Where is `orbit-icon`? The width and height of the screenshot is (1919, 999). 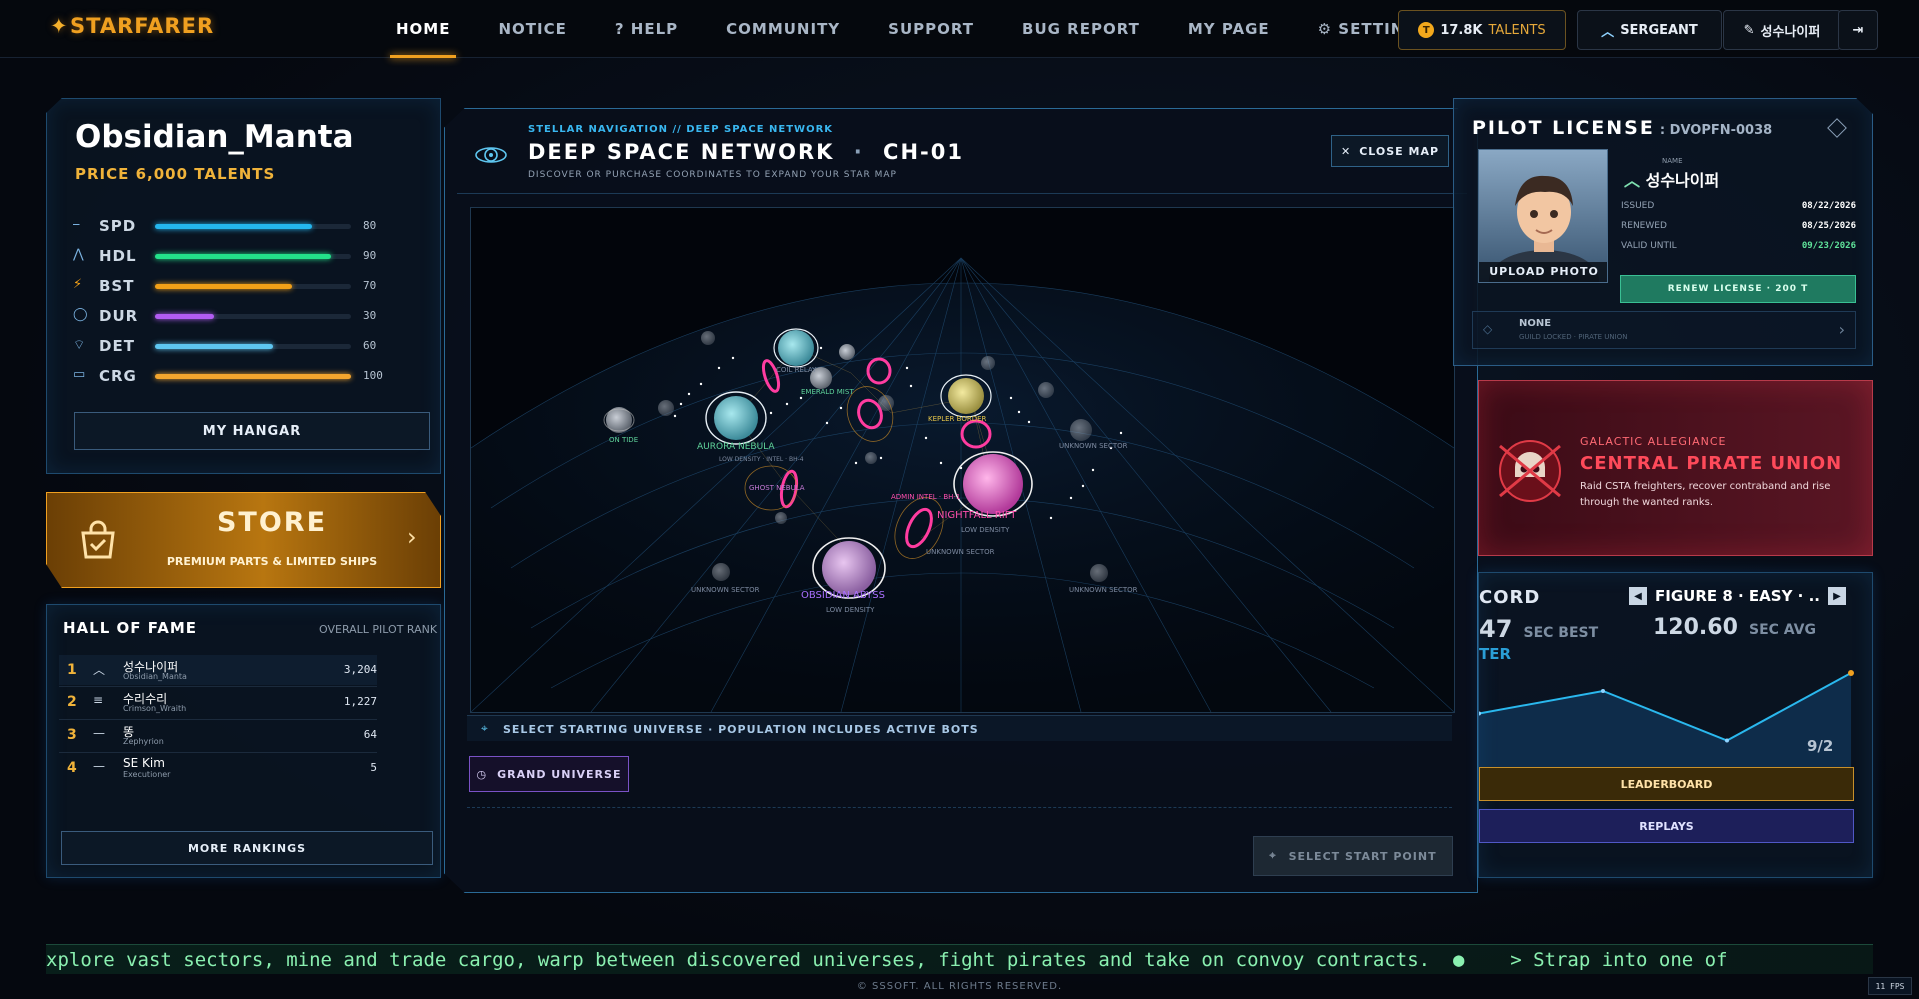 orbit-icon is located at coordinates (491, 155).